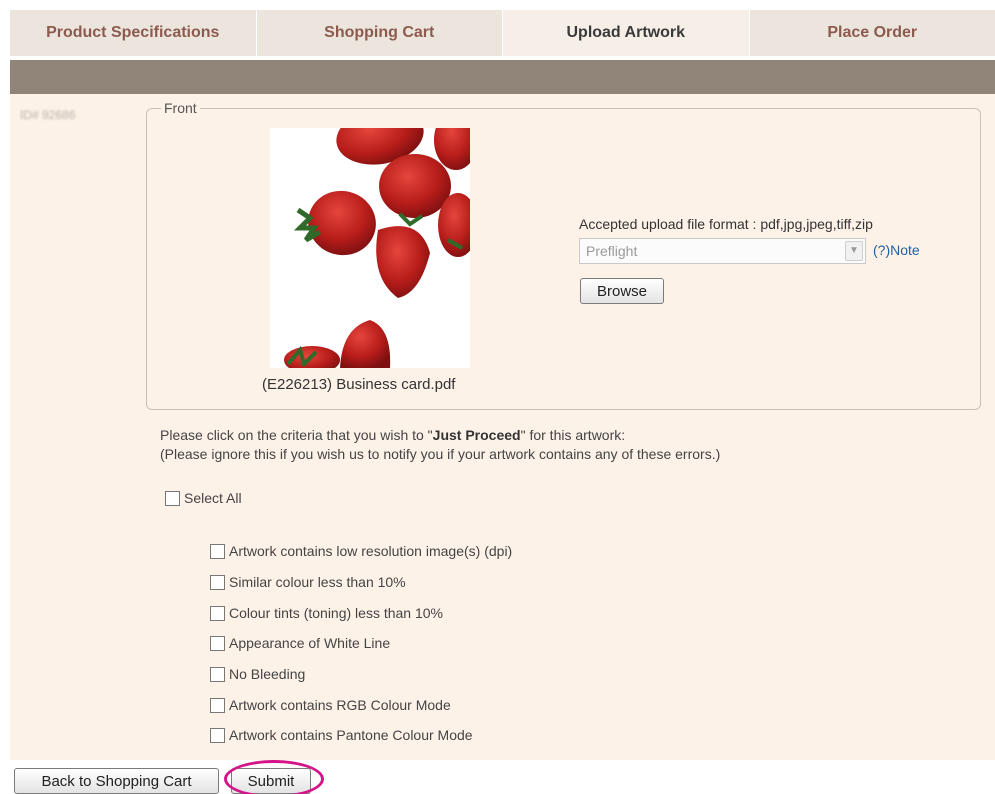 The height and width of the screenshot is (794, 995). What do you see at coordinates (854, 251) in the screenshot?
I see `chevron-down-icon: ▼` at bounding box center [854, 251].